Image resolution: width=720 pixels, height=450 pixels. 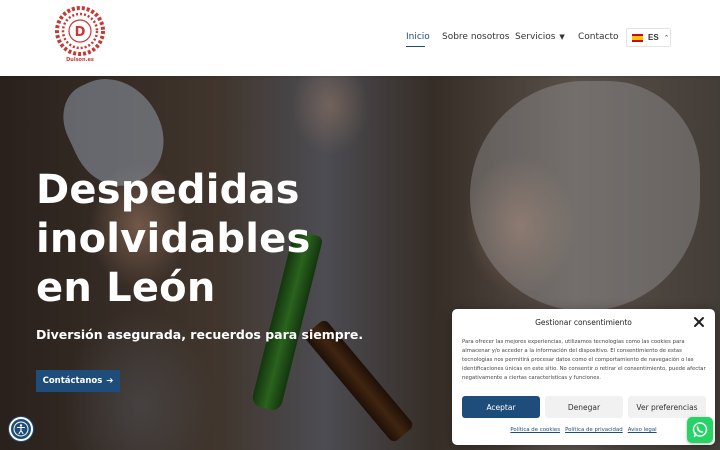 What do you see at coordinates (653, 37) in the screenshot?
I see `language-code: ES` at bounding box center [653, 37].